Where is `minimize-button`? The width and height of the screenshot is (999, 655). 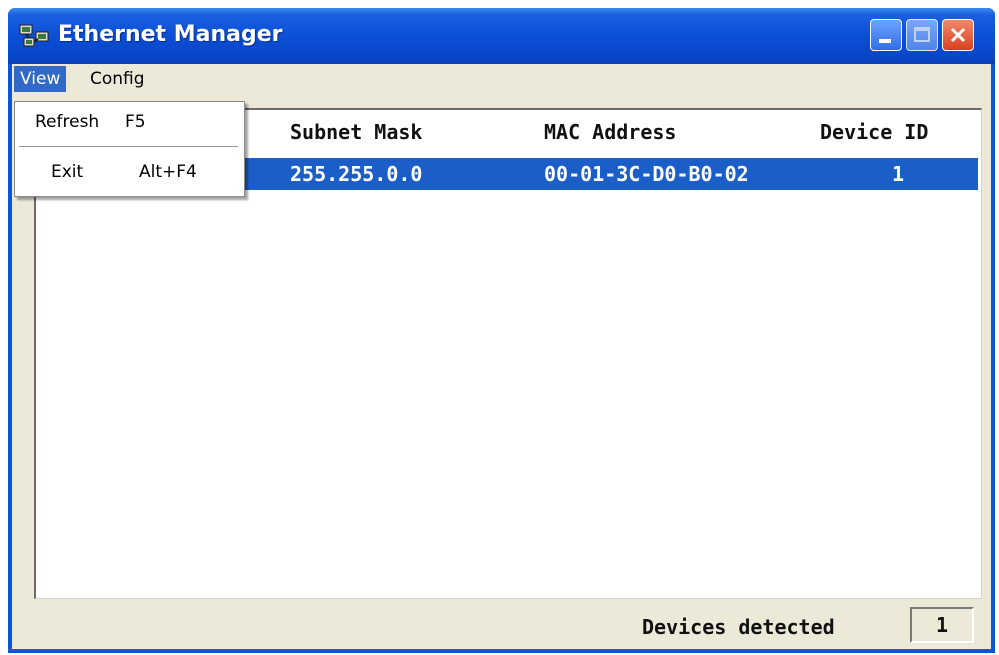 minimize-button is located at coordinates (886, 35).